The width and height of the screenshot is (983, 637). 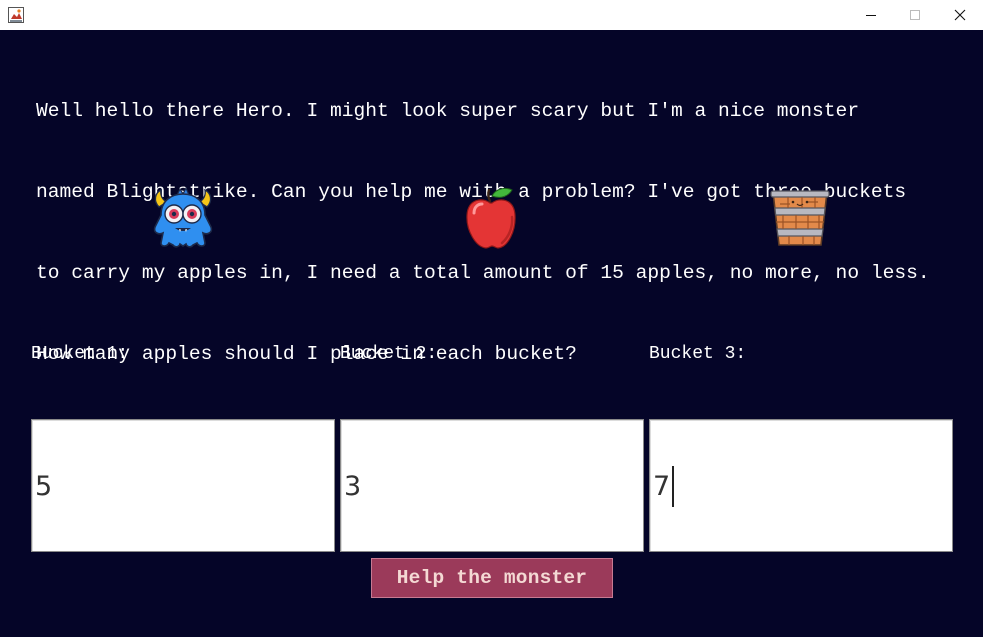 I want to click on maximize-button, so click(x=915, y=15).